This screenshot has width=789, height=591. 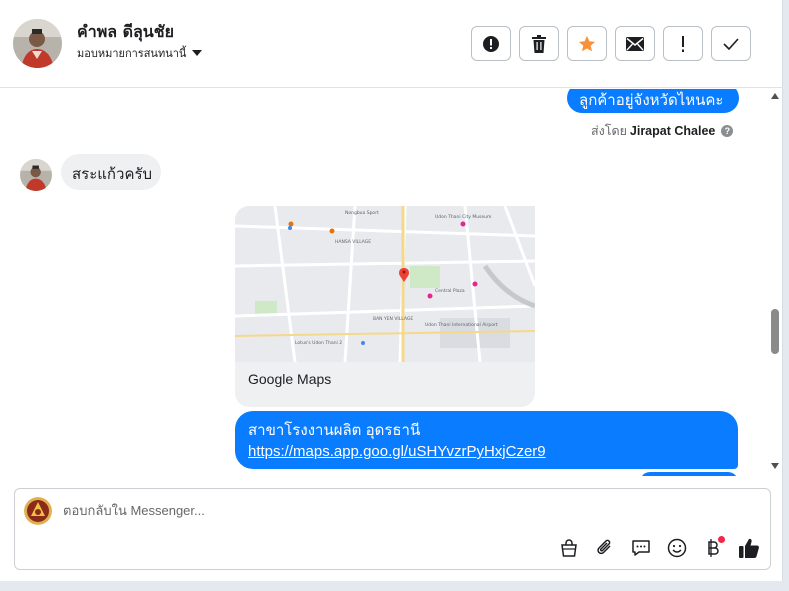 I want to click on delete-button, so click(x=539, y=43).